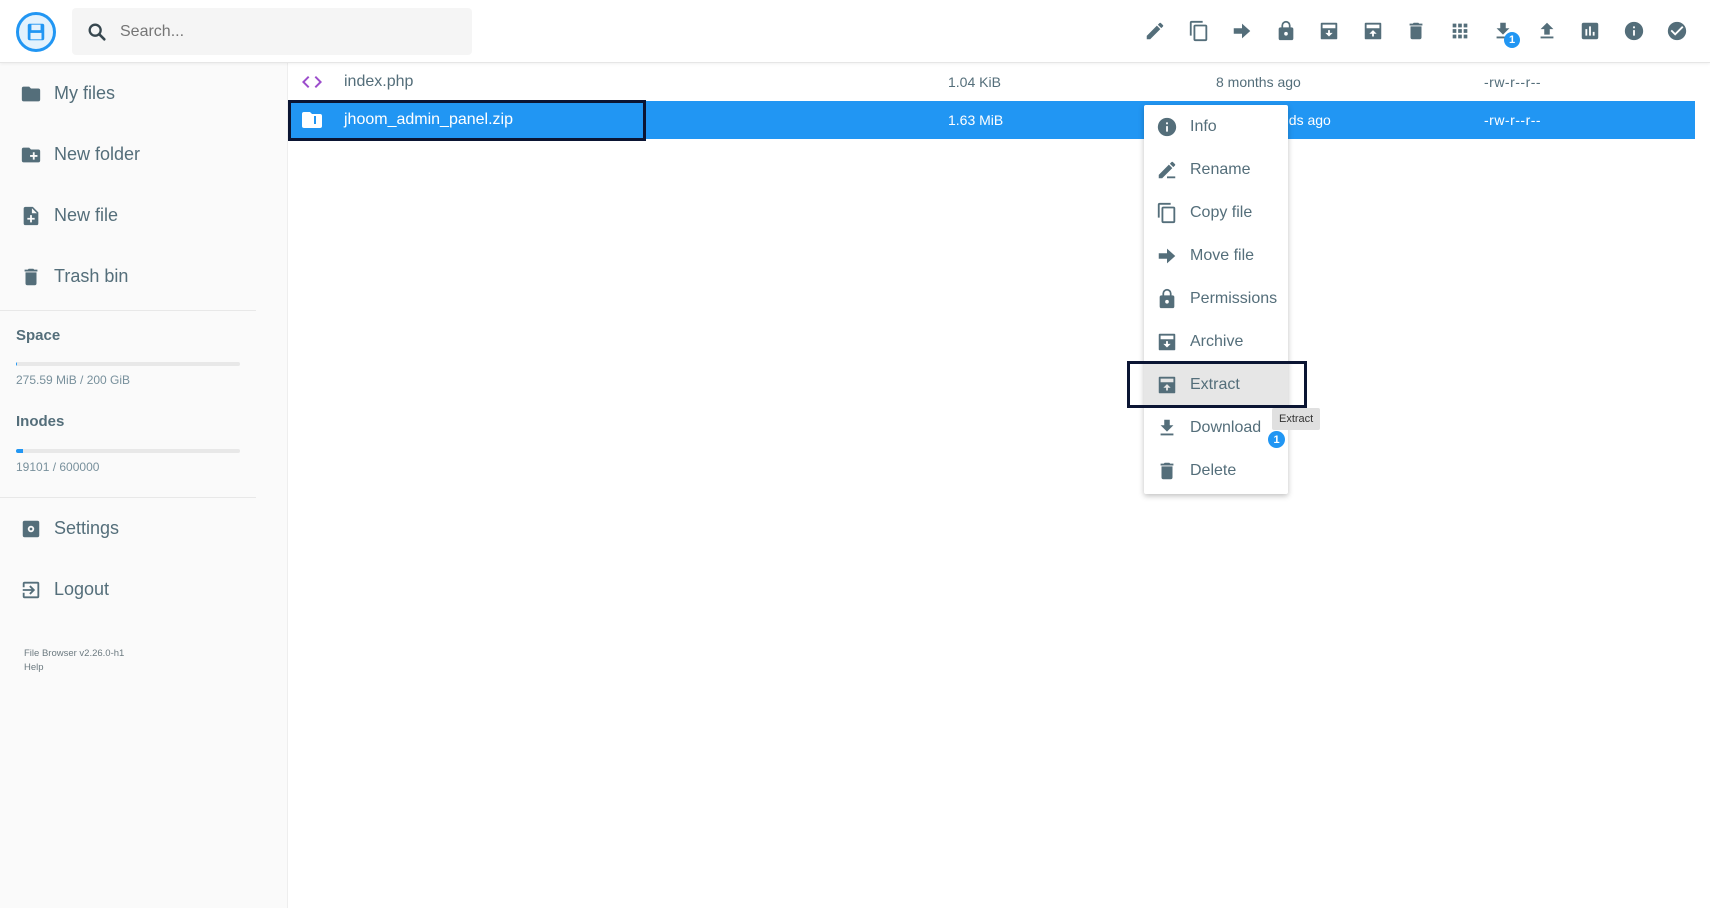 This screenshot has width=1710, height=908. What do you see at coordinates (1226, 427) in the screenshot?
I see `menu-item-label: Download` at bounding box center [1226, 427].